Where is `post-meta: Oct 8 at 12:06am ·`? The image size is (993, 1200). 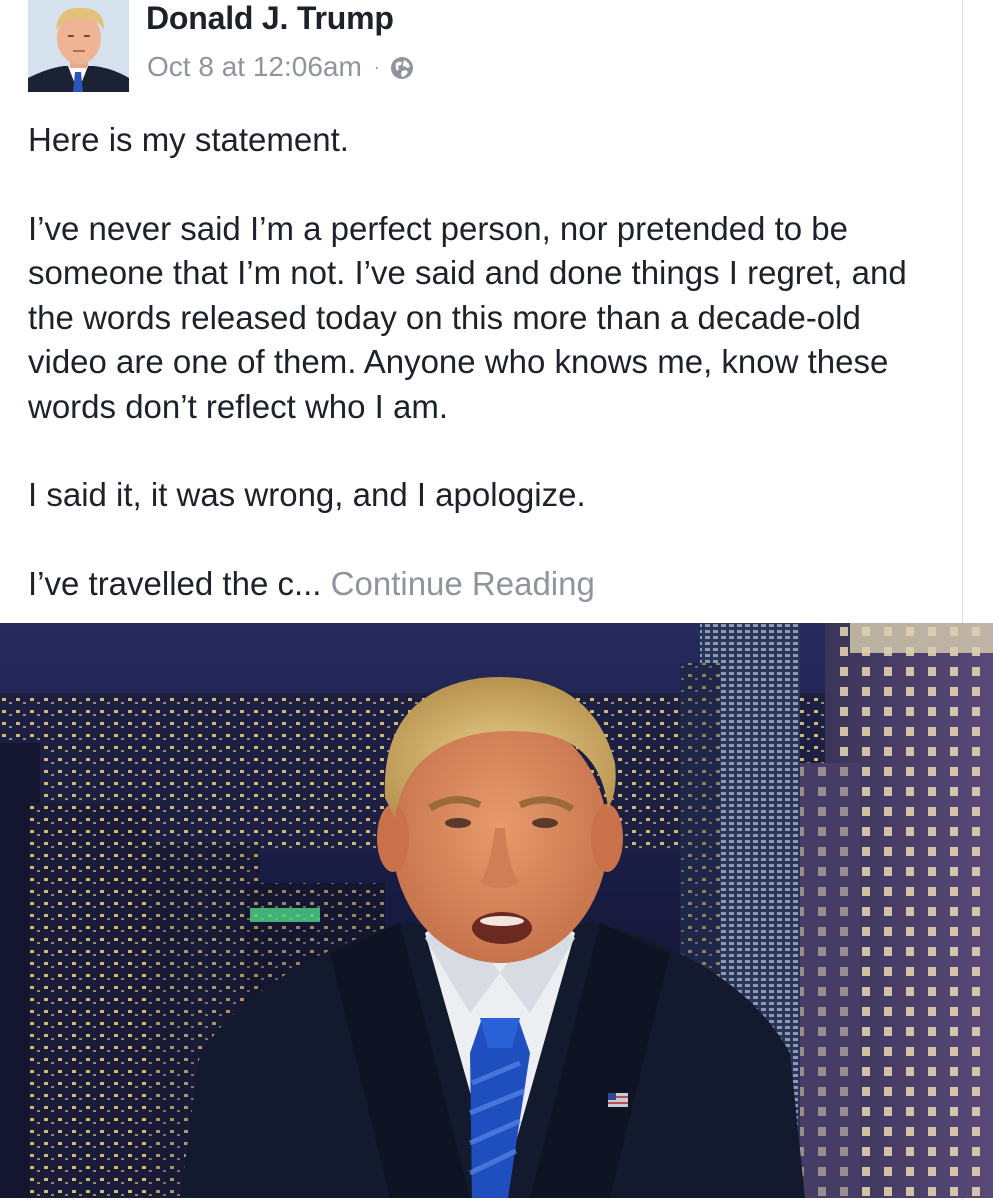 post-meta: Oct 8 at 12:06am · is located at coordinates (280, 67).